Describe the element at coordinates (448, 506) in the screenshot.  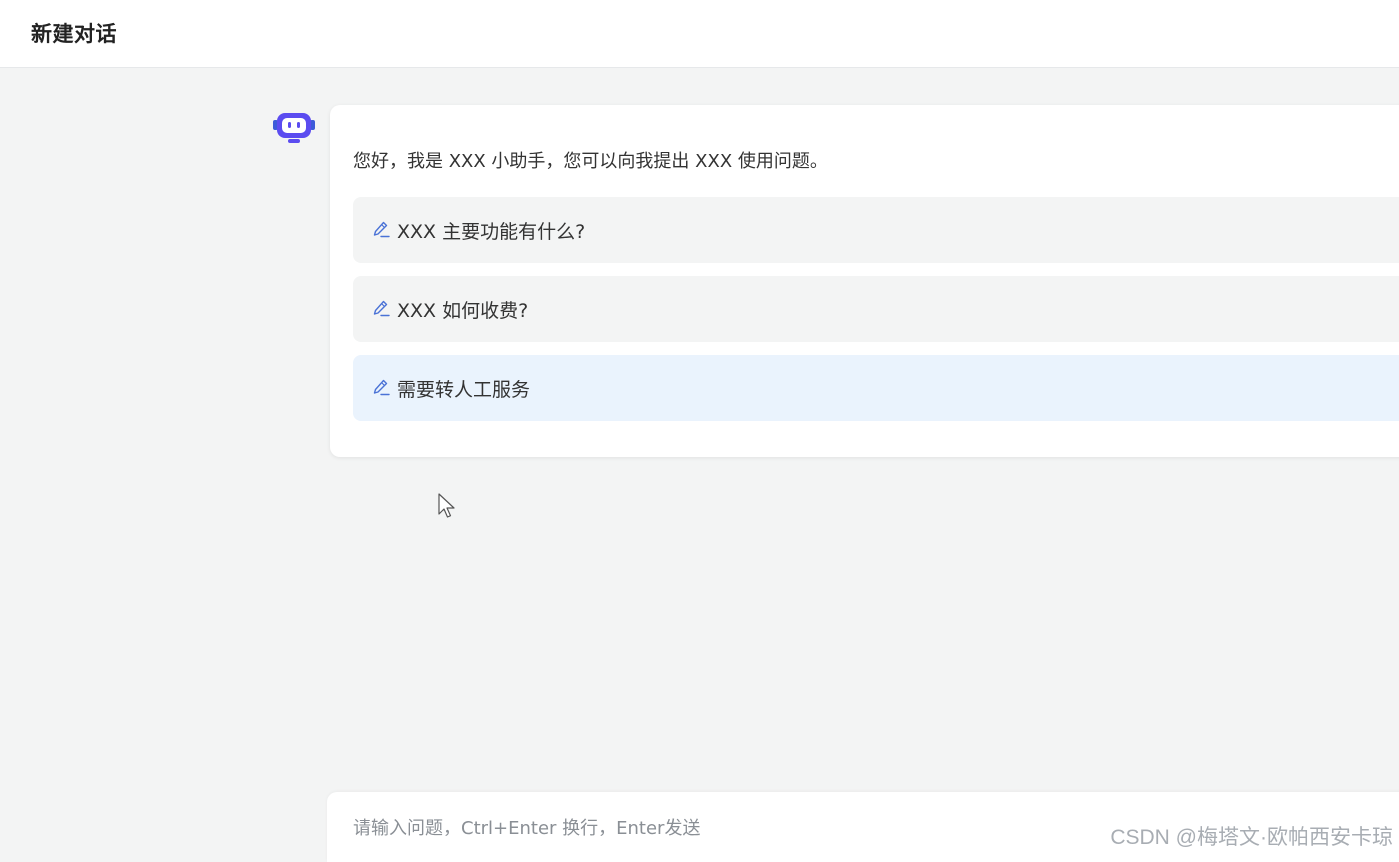
I see `mouse-pointer-icon` at that location.